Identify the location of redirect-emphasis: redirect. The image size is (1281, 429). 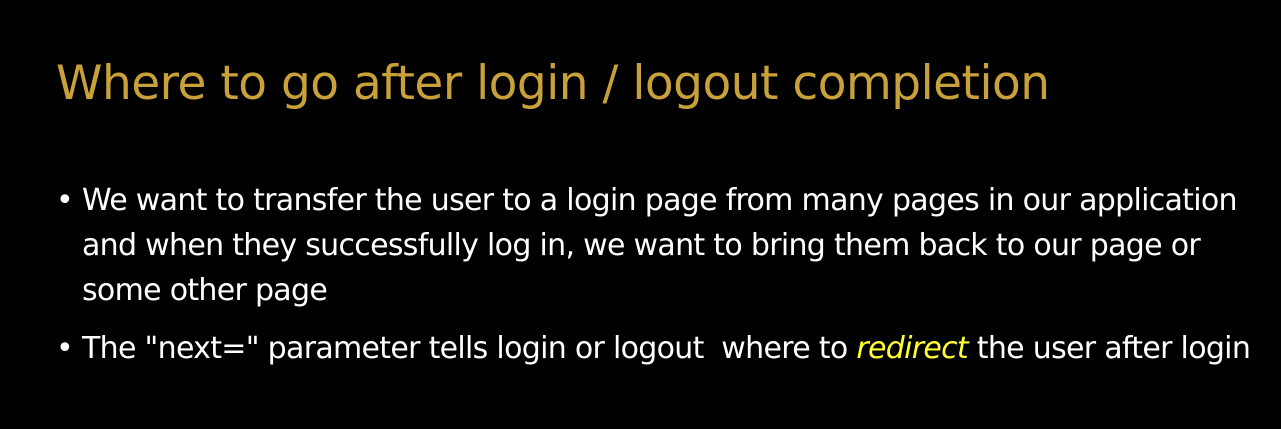
(912, 348).